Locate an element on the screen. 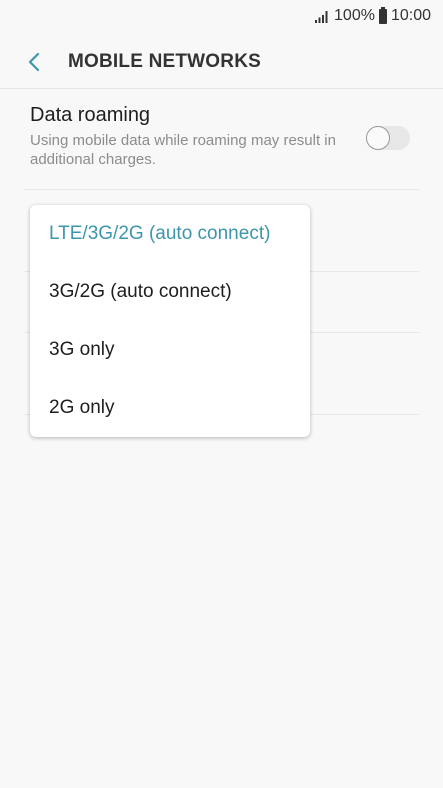 The width and height of the screenshot is (443, 788). chevron-left-icon is located at coordinates (34, 62).